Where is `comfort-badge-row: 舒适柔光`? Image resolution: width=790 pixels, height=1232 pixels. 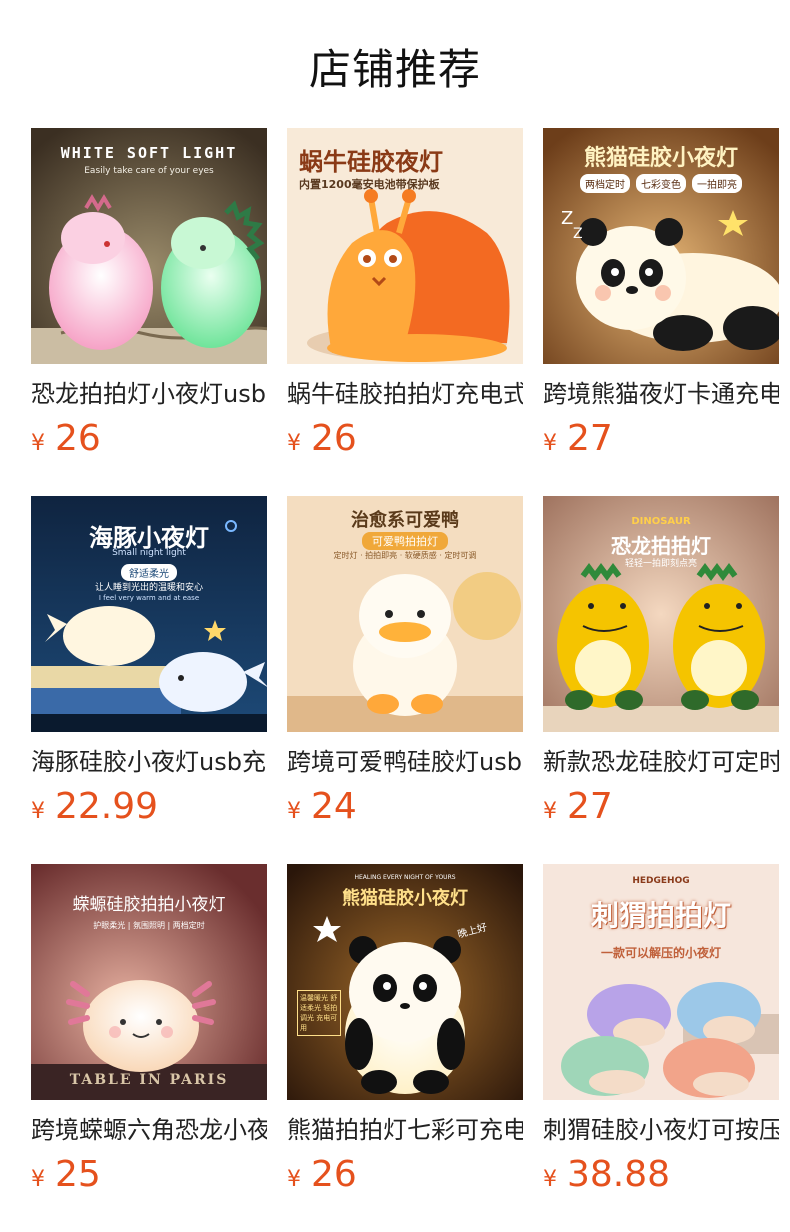 comfort-badge-row: 舒适柔光 is located at coordinates (149, 571).